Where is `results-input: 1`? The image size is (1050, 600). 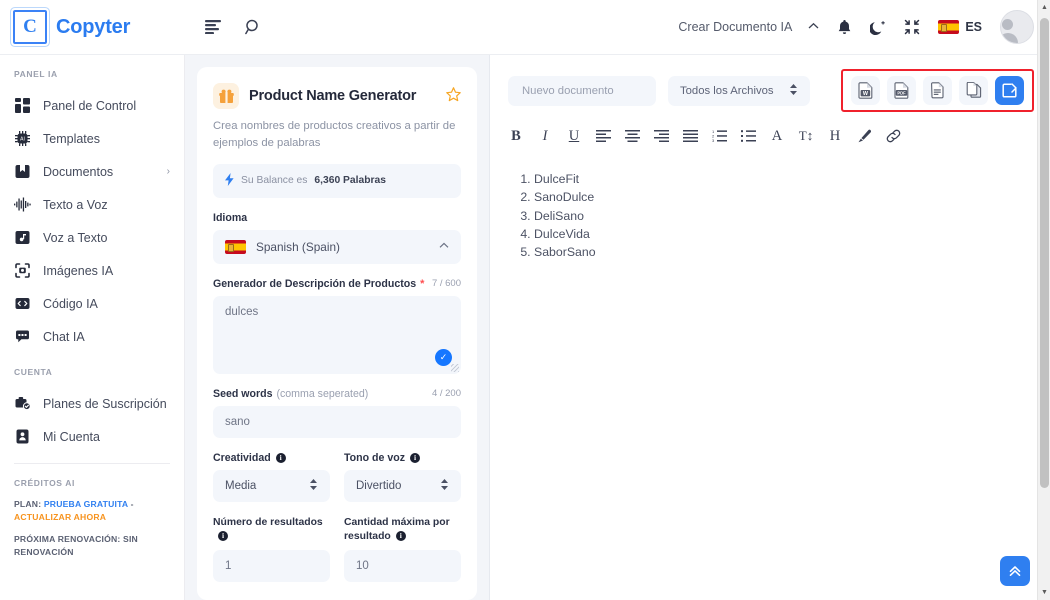
results-input: 1 is located at coordinates (271, 565).